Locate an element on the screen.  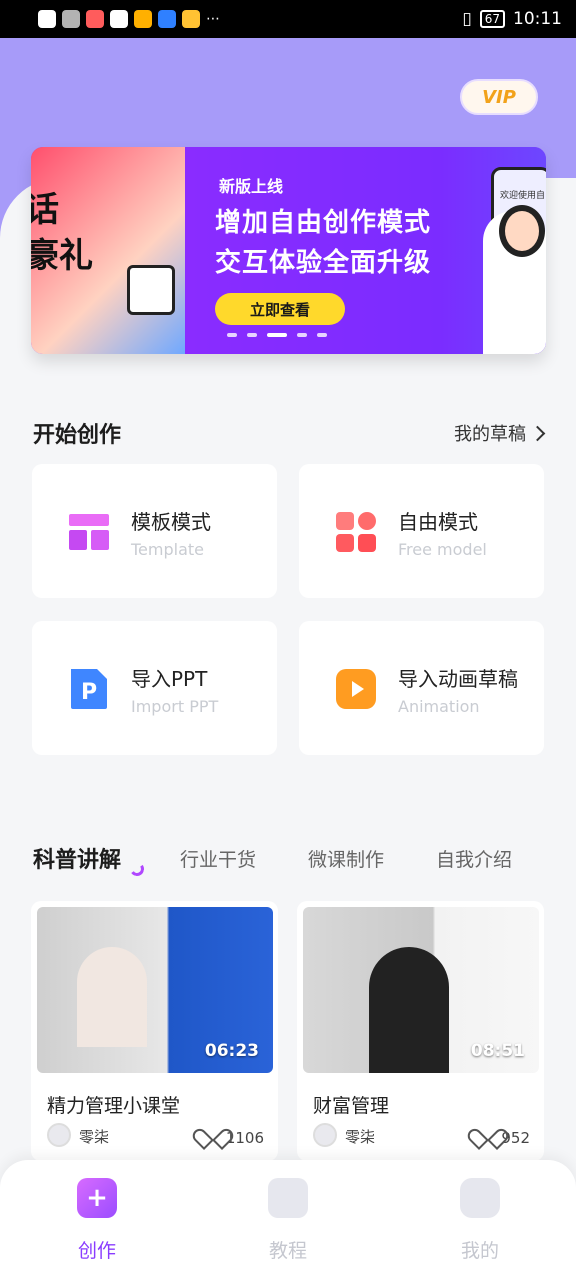
pagination-dot-active is located at coordinates (277, 335).